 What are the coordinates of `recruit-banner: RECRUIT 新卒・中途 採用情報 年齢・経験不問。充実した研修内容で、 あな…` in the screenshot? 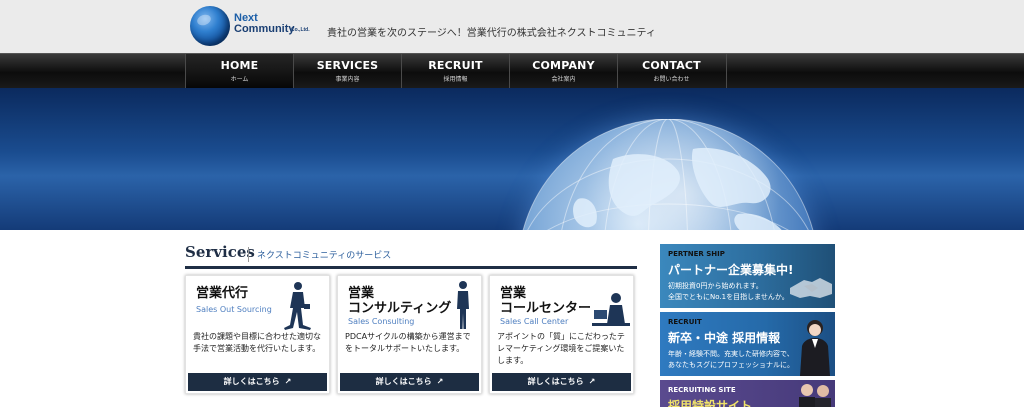 It's located at (747, 344).